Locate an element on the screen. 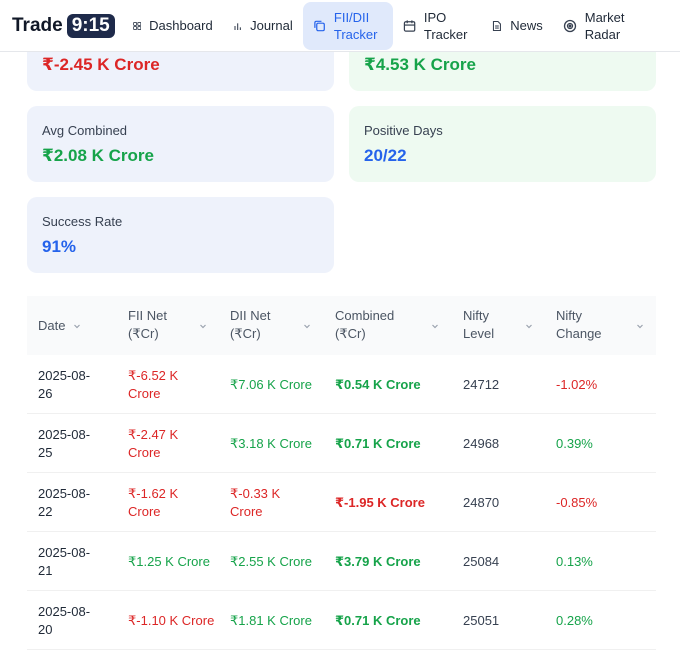  column-header-nifty-change: Nifty Change is located at coordinates (600, 325).